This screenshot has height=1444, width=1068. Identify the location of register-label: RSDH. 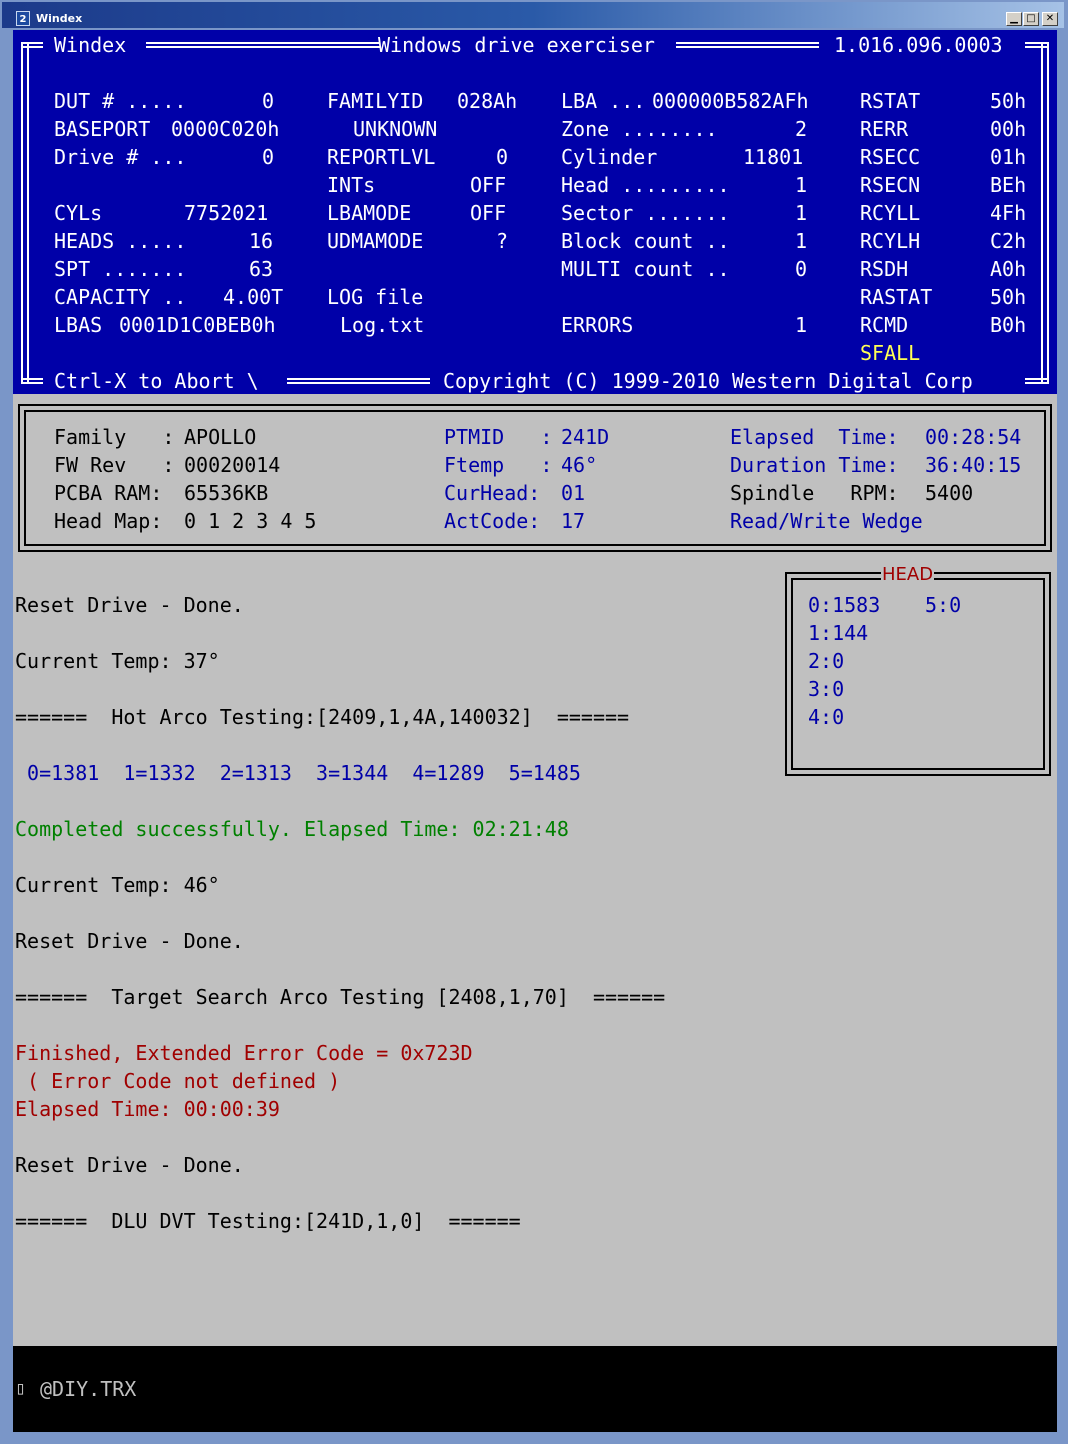
(884, 269).